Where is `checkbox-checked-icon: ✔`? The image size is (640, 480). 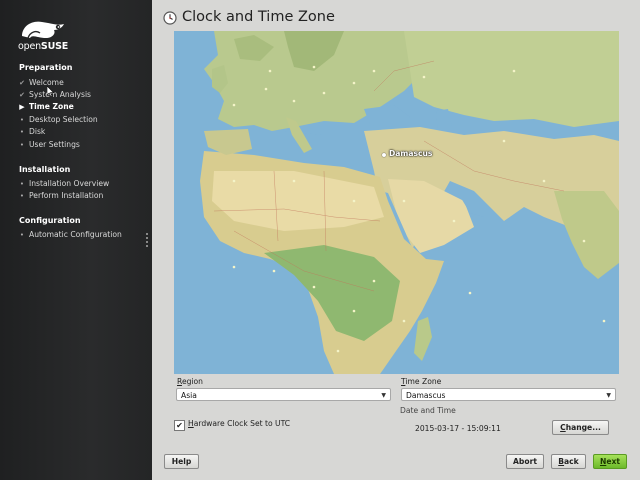 checkbox-checked-icon: ✔ is located at coordinates (179, 425).